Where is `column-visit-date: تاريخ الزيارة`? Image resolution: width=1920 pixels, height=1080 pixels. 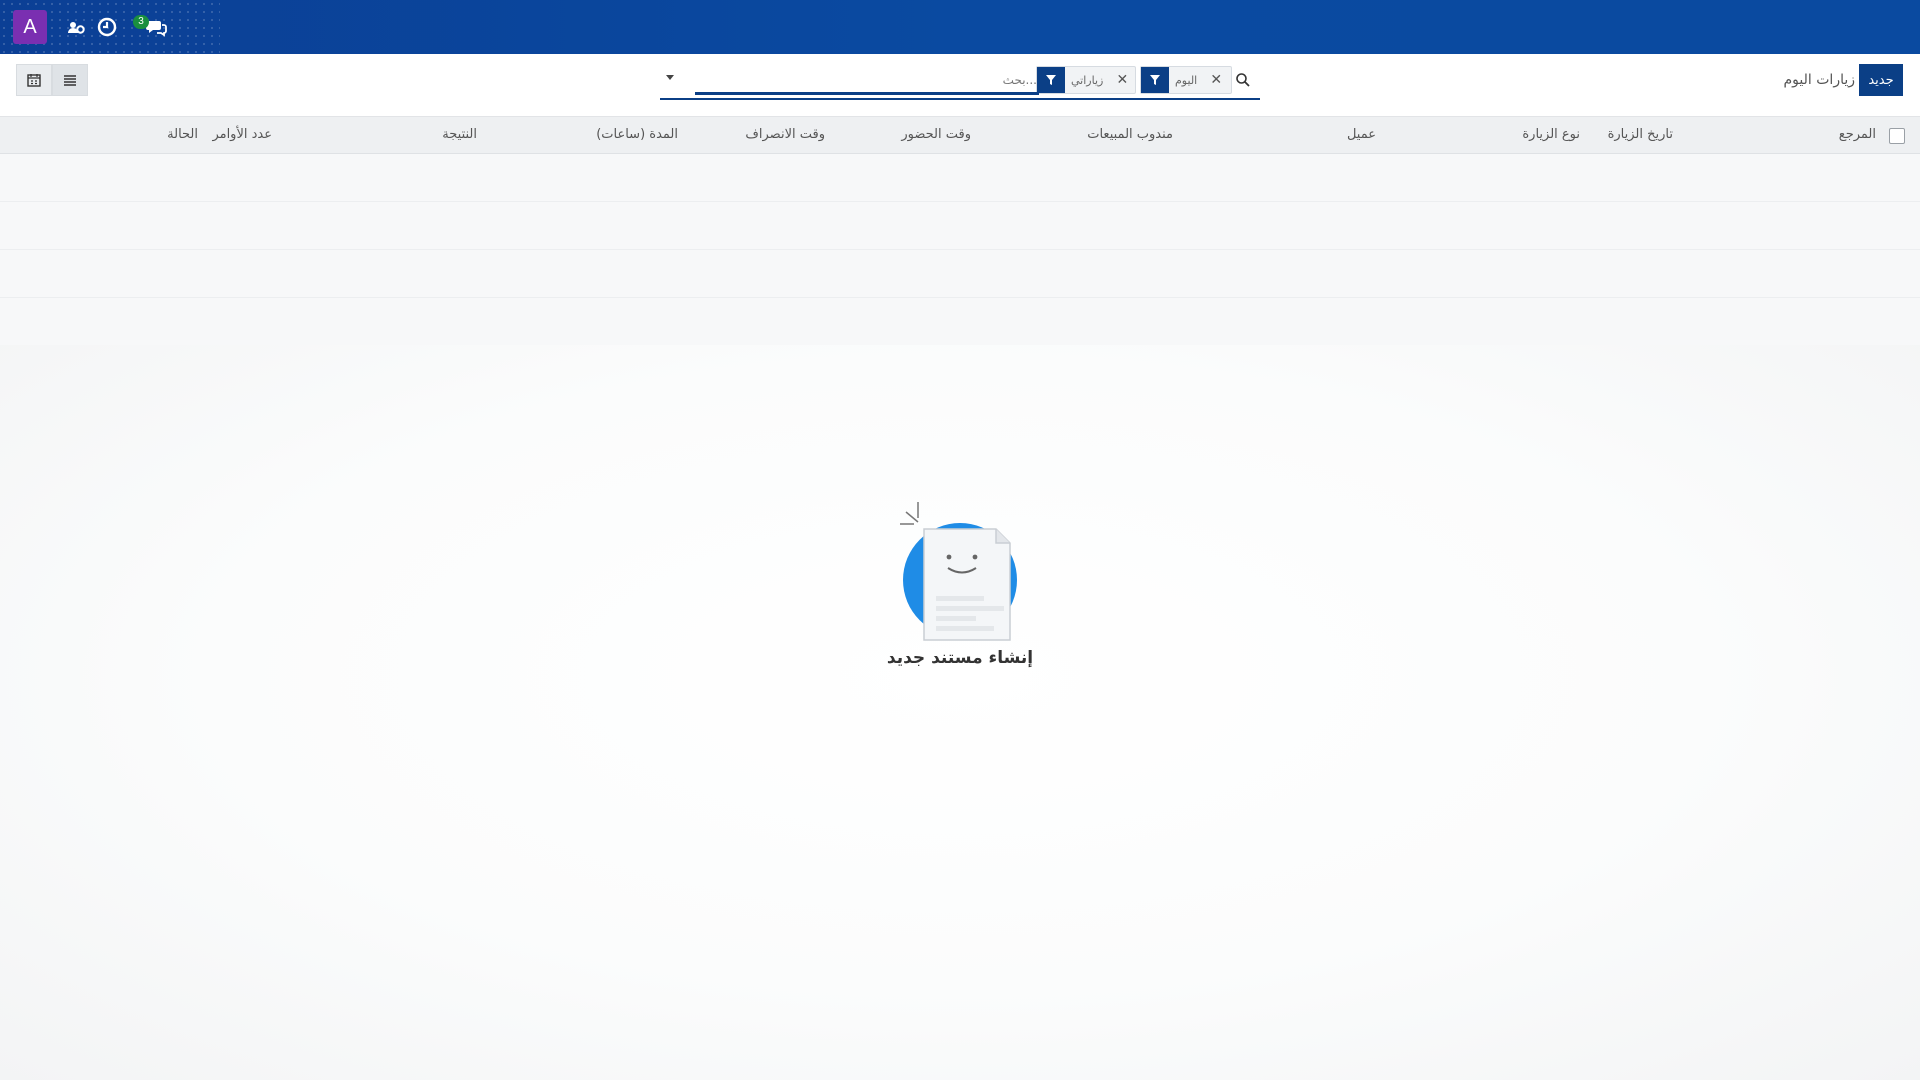
column-visit-date: تاريخ الزيارة is located at coordinates (1640, 134).